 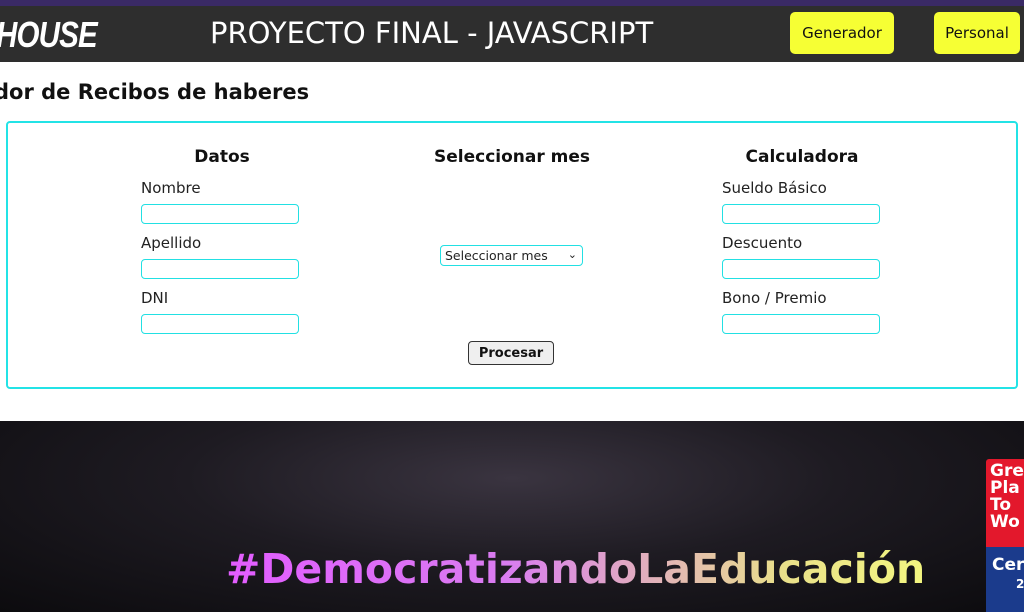 I want to click on procesar-button: Procesar, so click(x=511, y=353).